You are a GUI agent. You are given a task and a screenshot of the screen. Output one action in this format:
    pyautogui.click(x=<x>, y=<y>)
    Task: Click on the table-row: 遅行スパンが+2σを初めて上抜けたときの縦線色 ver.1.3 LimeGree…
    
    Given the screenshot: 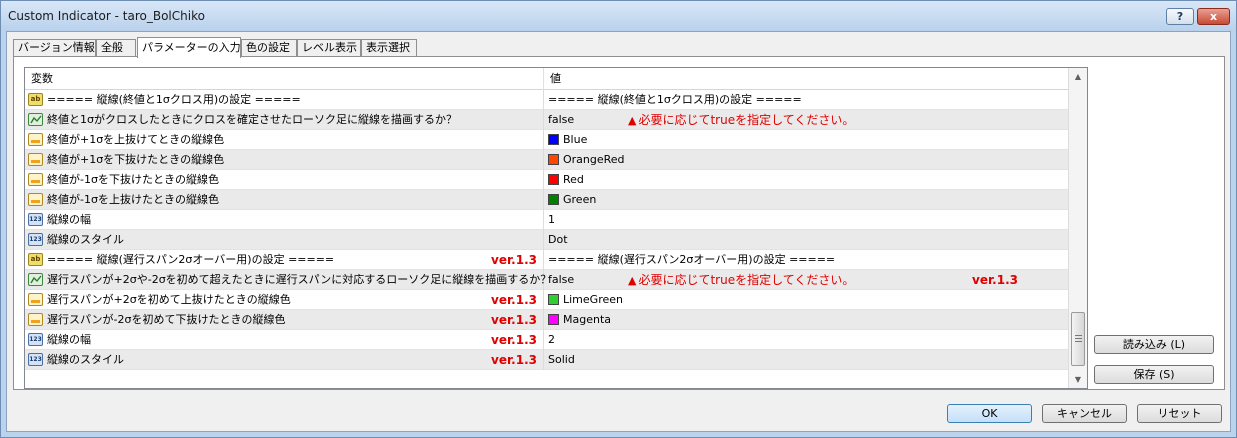 What is the action you would take?
    pyautogui.click(x=546, y=300)
    